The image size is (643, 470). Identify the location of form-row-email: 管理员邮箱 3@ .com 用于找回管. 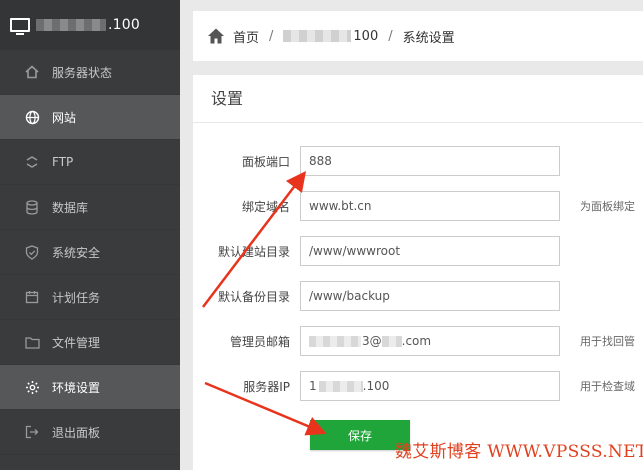
(418, 341).